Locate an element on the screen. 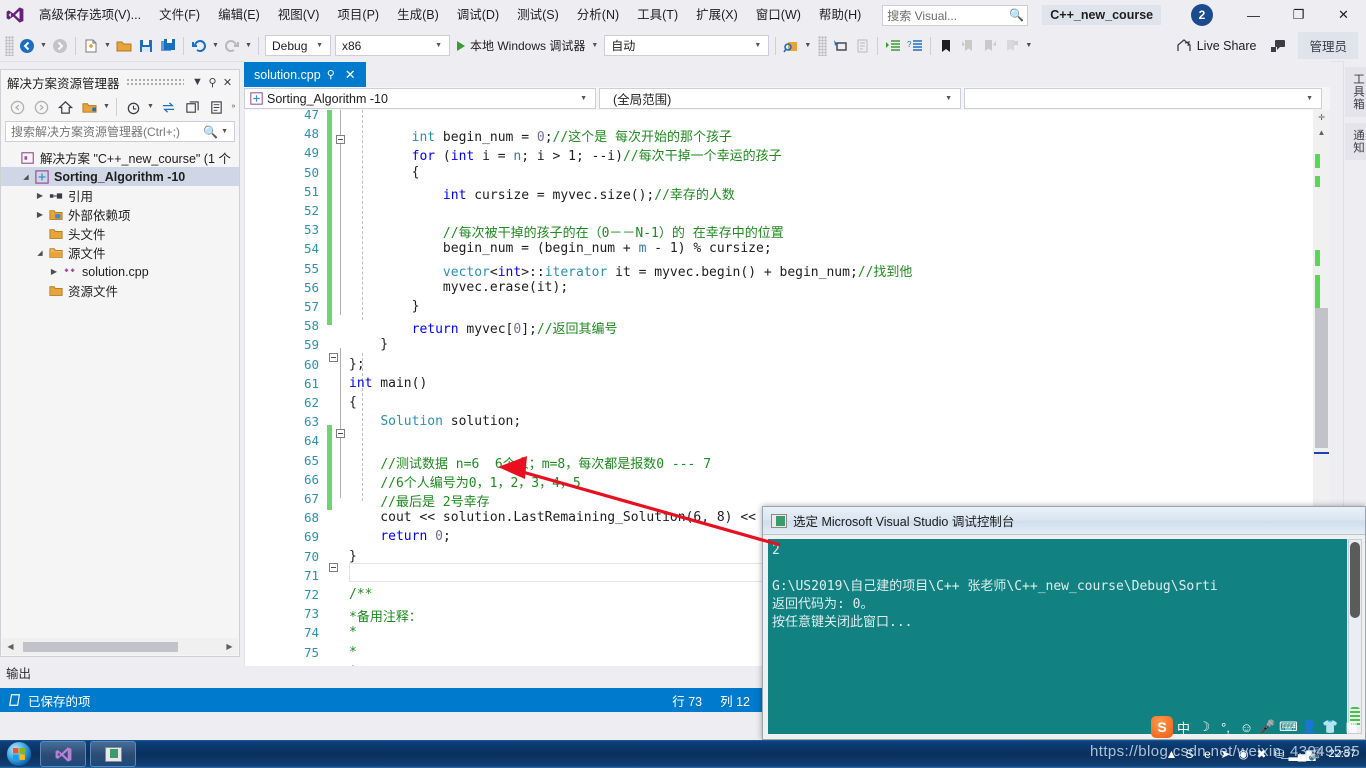 This screenshot has height=768, width=1366. scroll-split-icon: ✛ is located at coordinates (1321, 117).